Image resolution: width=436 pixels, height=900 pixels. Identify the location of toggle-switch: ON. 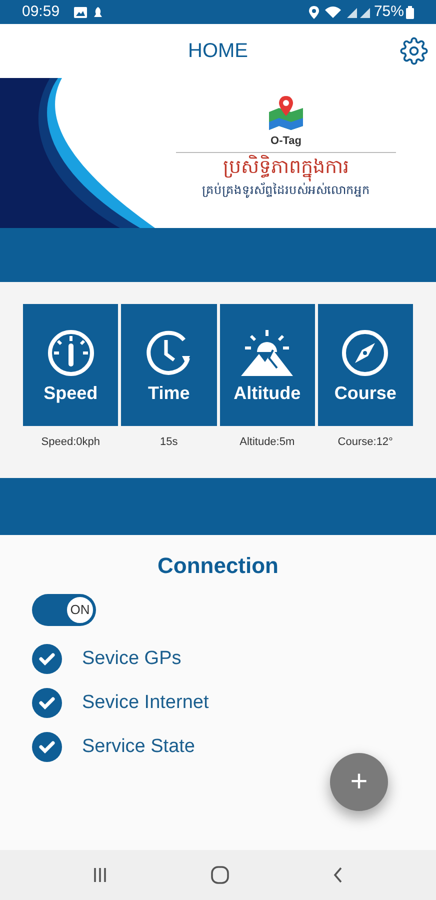
(64, 610).